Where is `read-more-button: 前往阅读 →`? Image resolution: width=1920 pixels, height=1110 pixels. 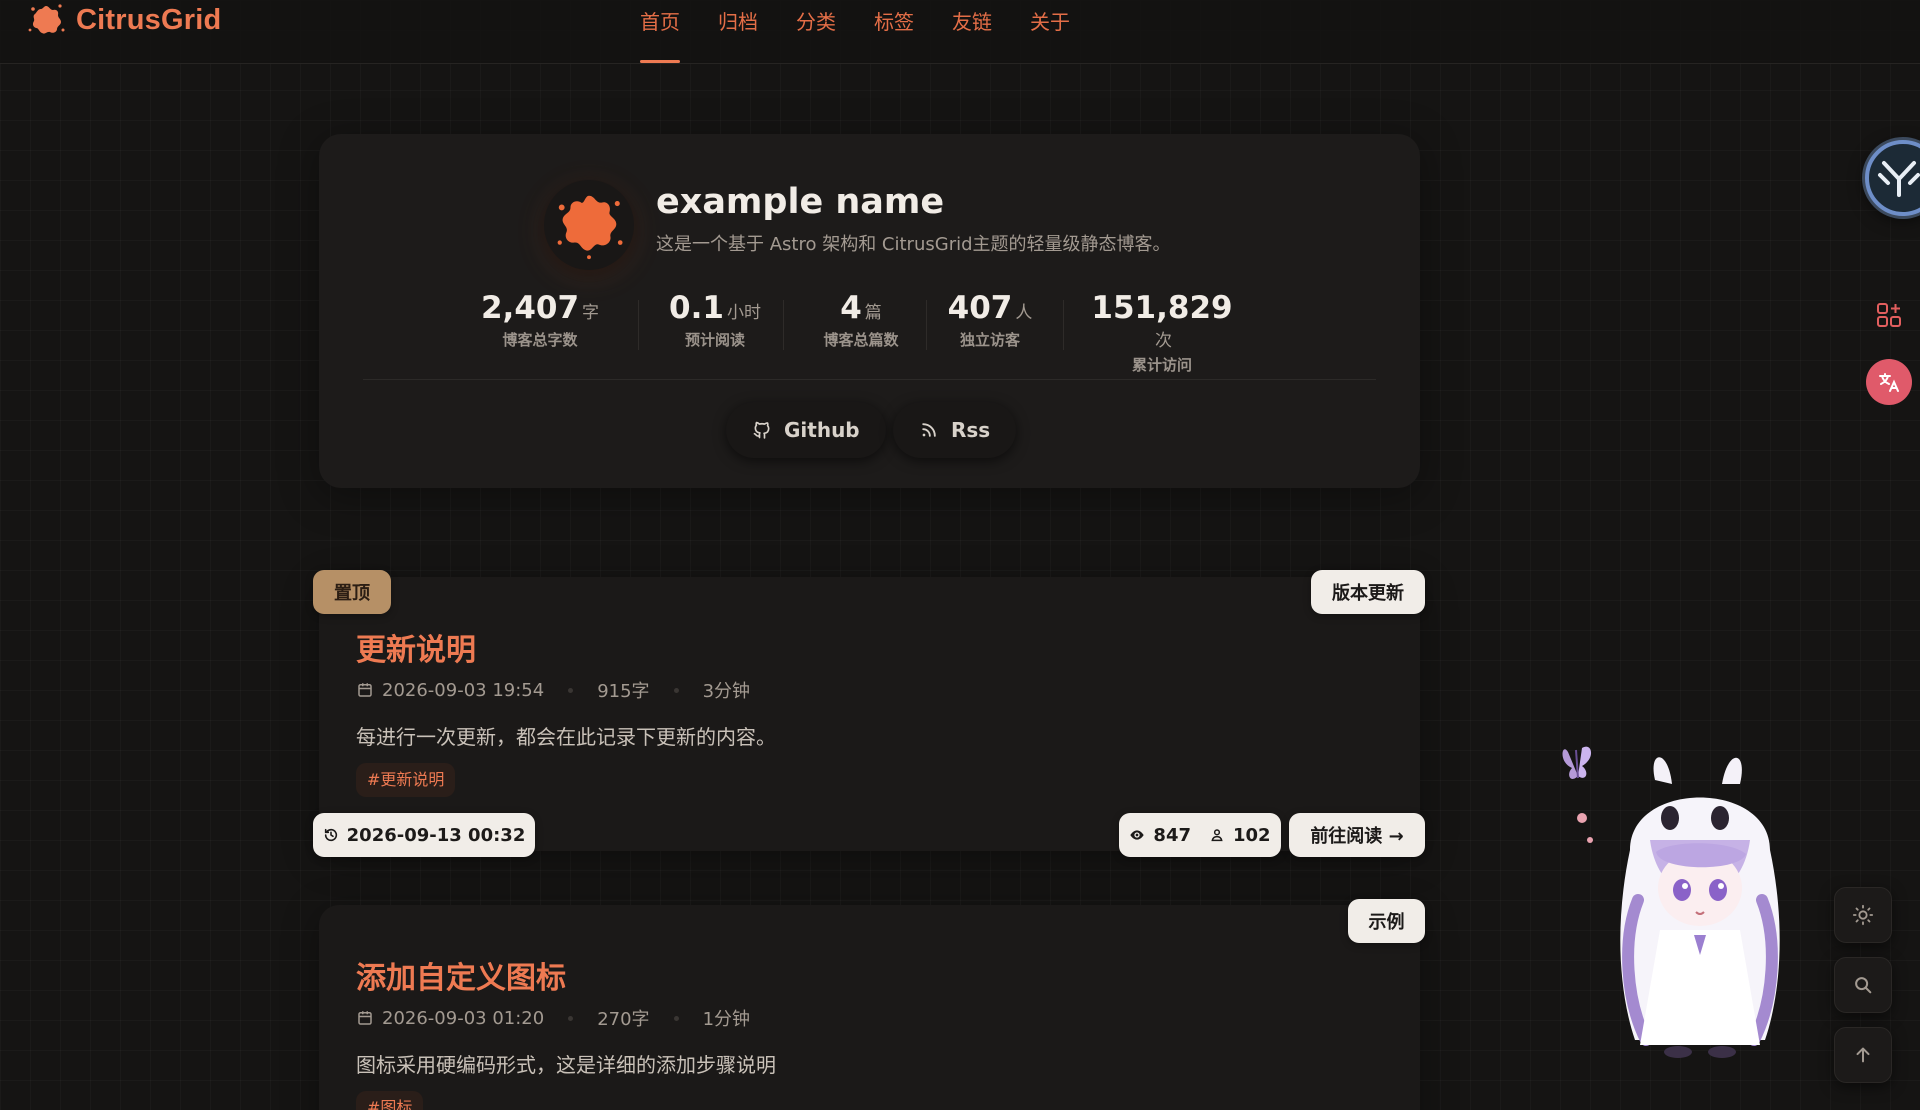
read-more-button: 前往阅读 → is located at coordinates (1357, 835).